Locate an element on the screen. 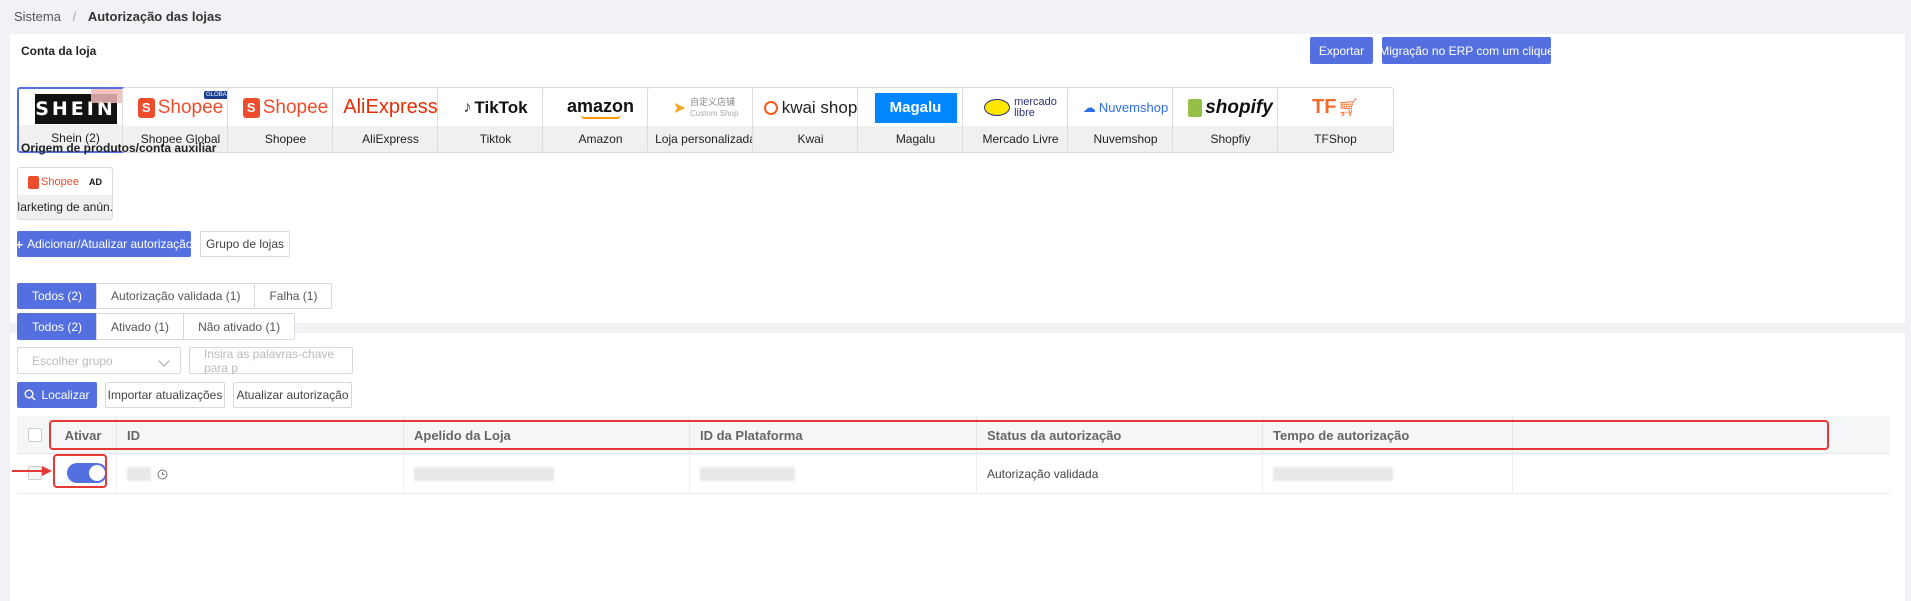 This screenshot has width=1911, height=601. store-card-shopify: shopify Shopfiy is located at coordinates (1230, 120).